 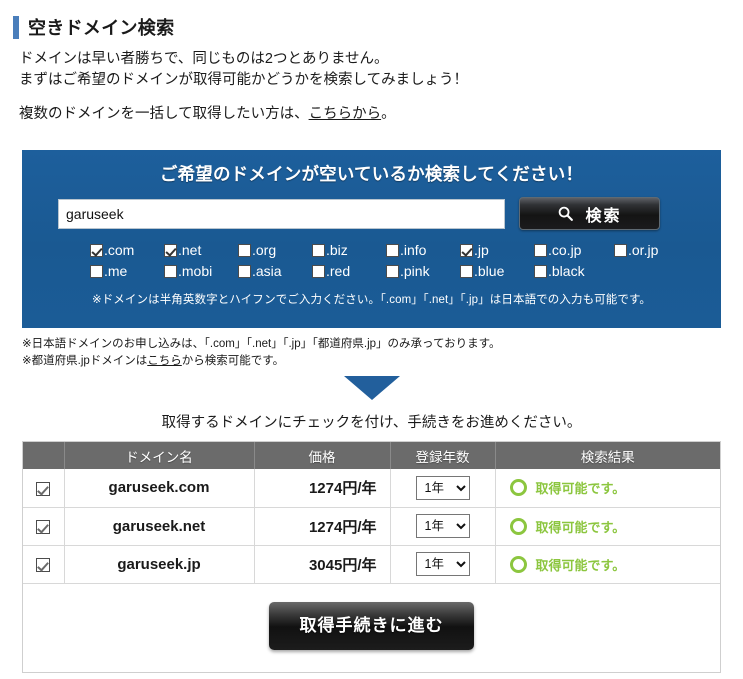 I want to click on row-status-cell: 取得可能です。, so click(x=607, y=564).